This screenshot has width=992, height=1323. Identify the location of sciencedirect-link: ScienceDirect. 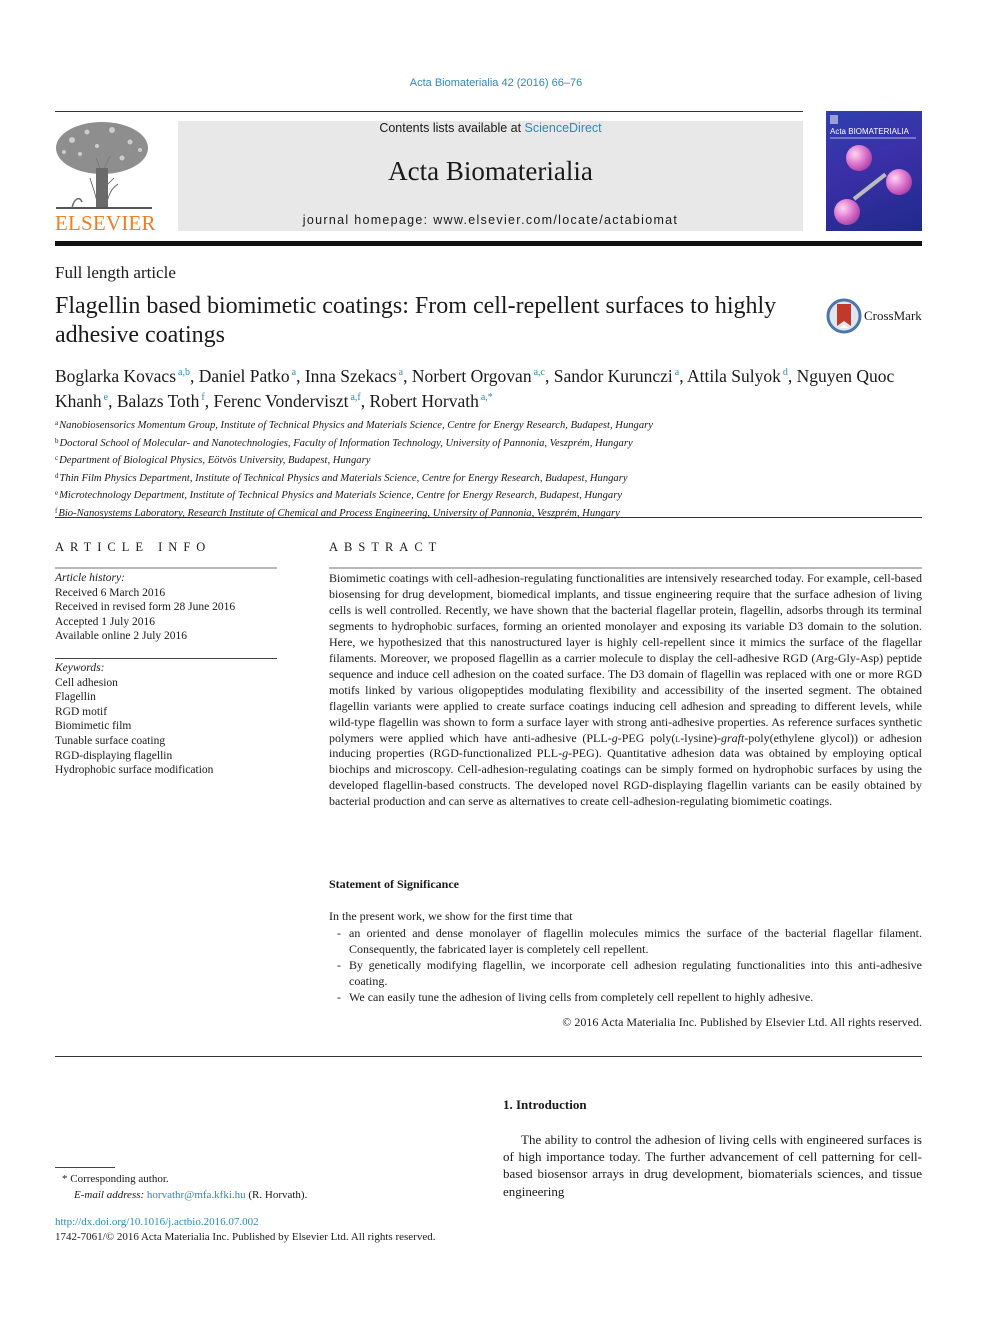
(563, 128).